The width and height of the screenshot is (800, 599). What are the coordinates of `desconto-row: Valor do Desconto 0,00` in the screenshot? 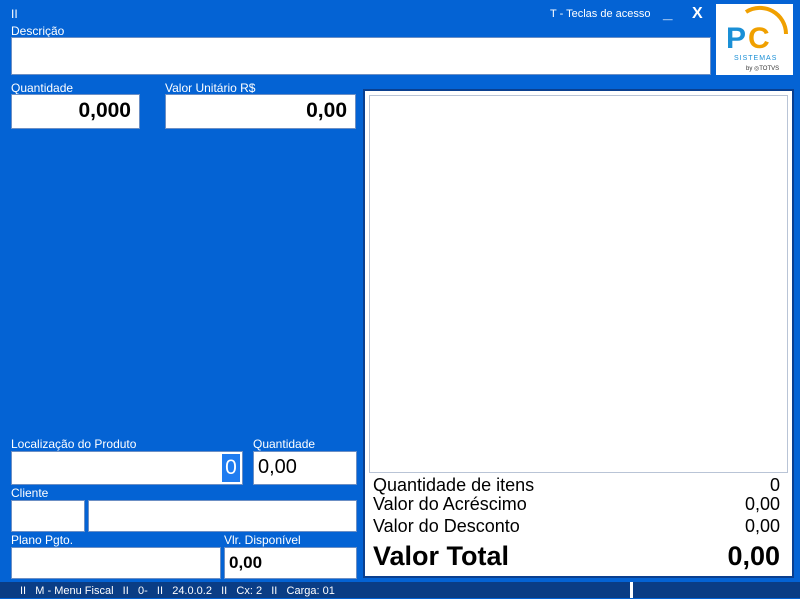 It's located at (576, 526).